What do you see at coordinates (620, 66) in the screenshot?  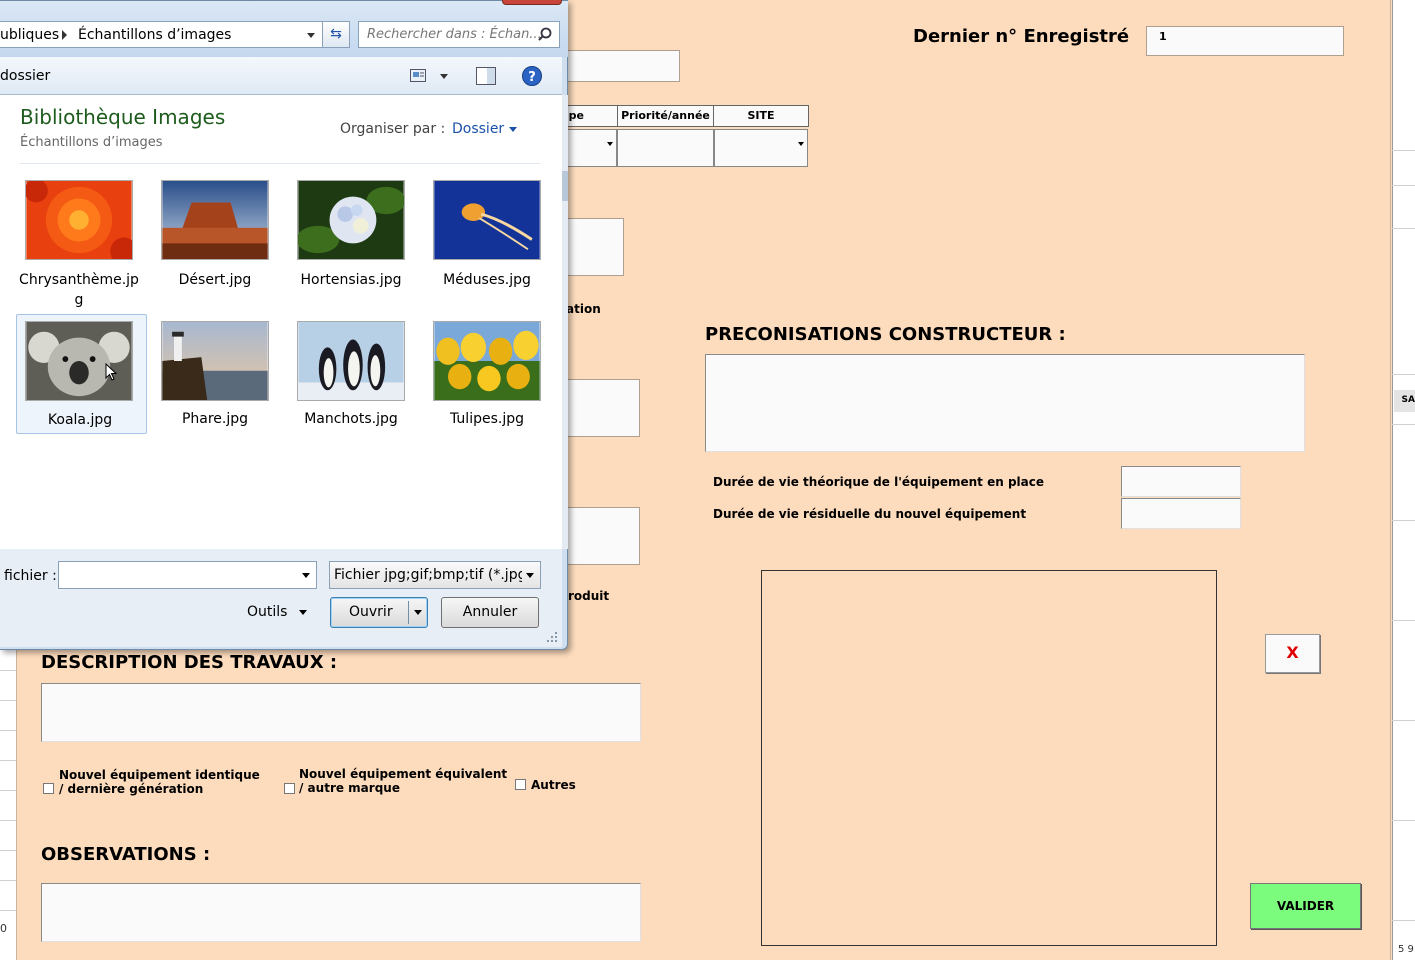 I see `field-top-partial` at bounding box center [620, 66].